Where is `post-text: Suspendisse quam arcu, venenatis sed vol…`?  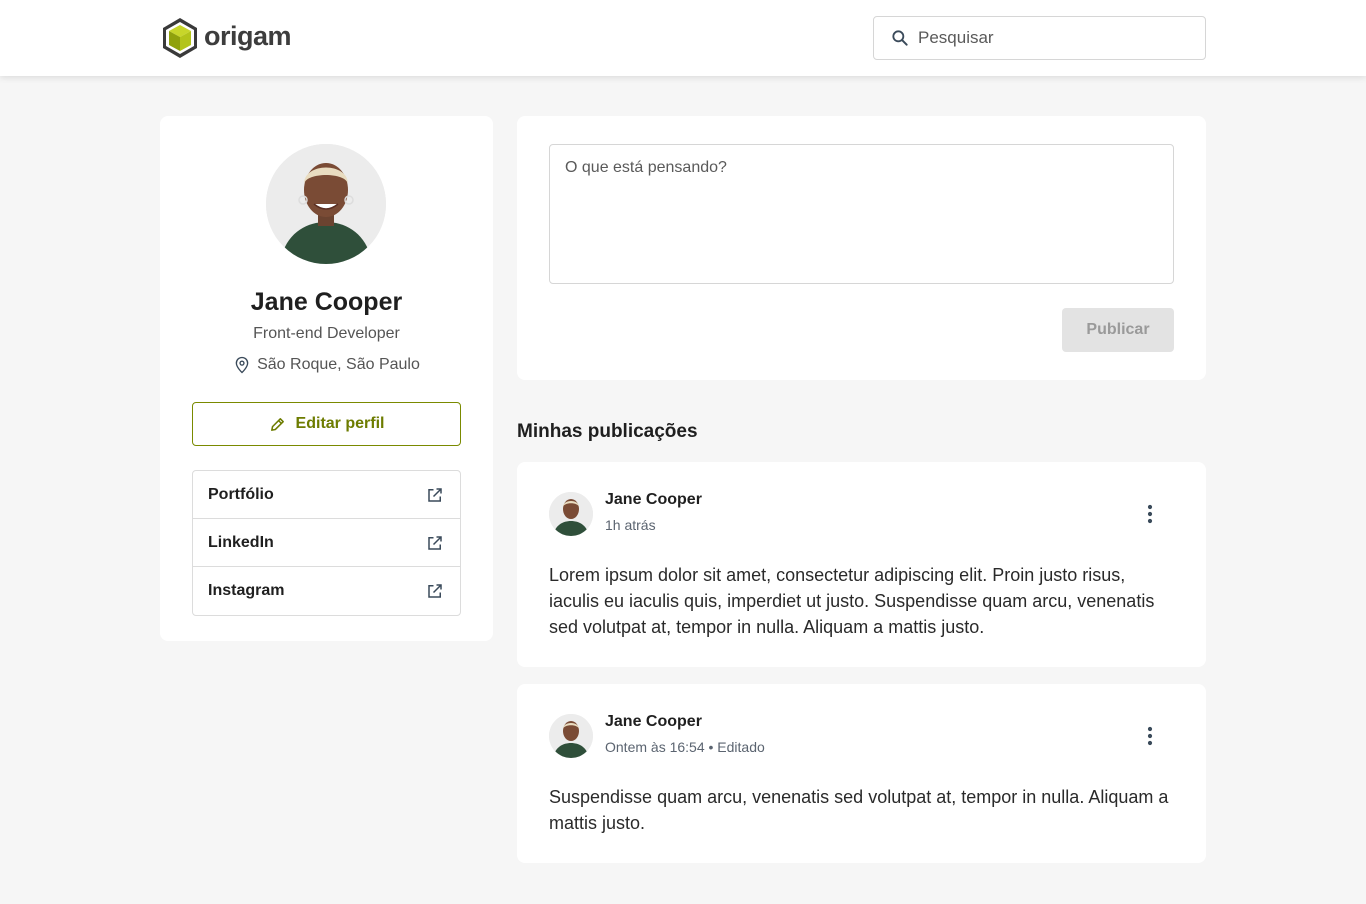
post-text: Suspendisse quam arcu, venenatis sed vol… is located at coordinates (859, 810).